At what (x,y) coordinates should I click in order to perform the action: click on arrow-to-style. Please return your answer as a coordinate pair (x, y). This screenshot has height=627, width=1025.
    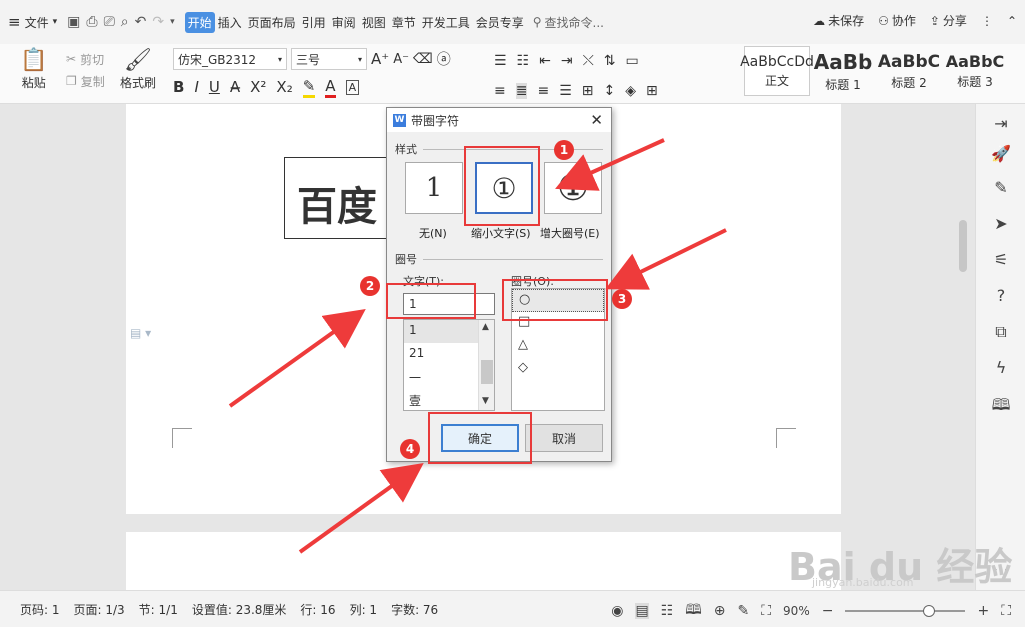
    Looking at the image, I should click on (610, 164).